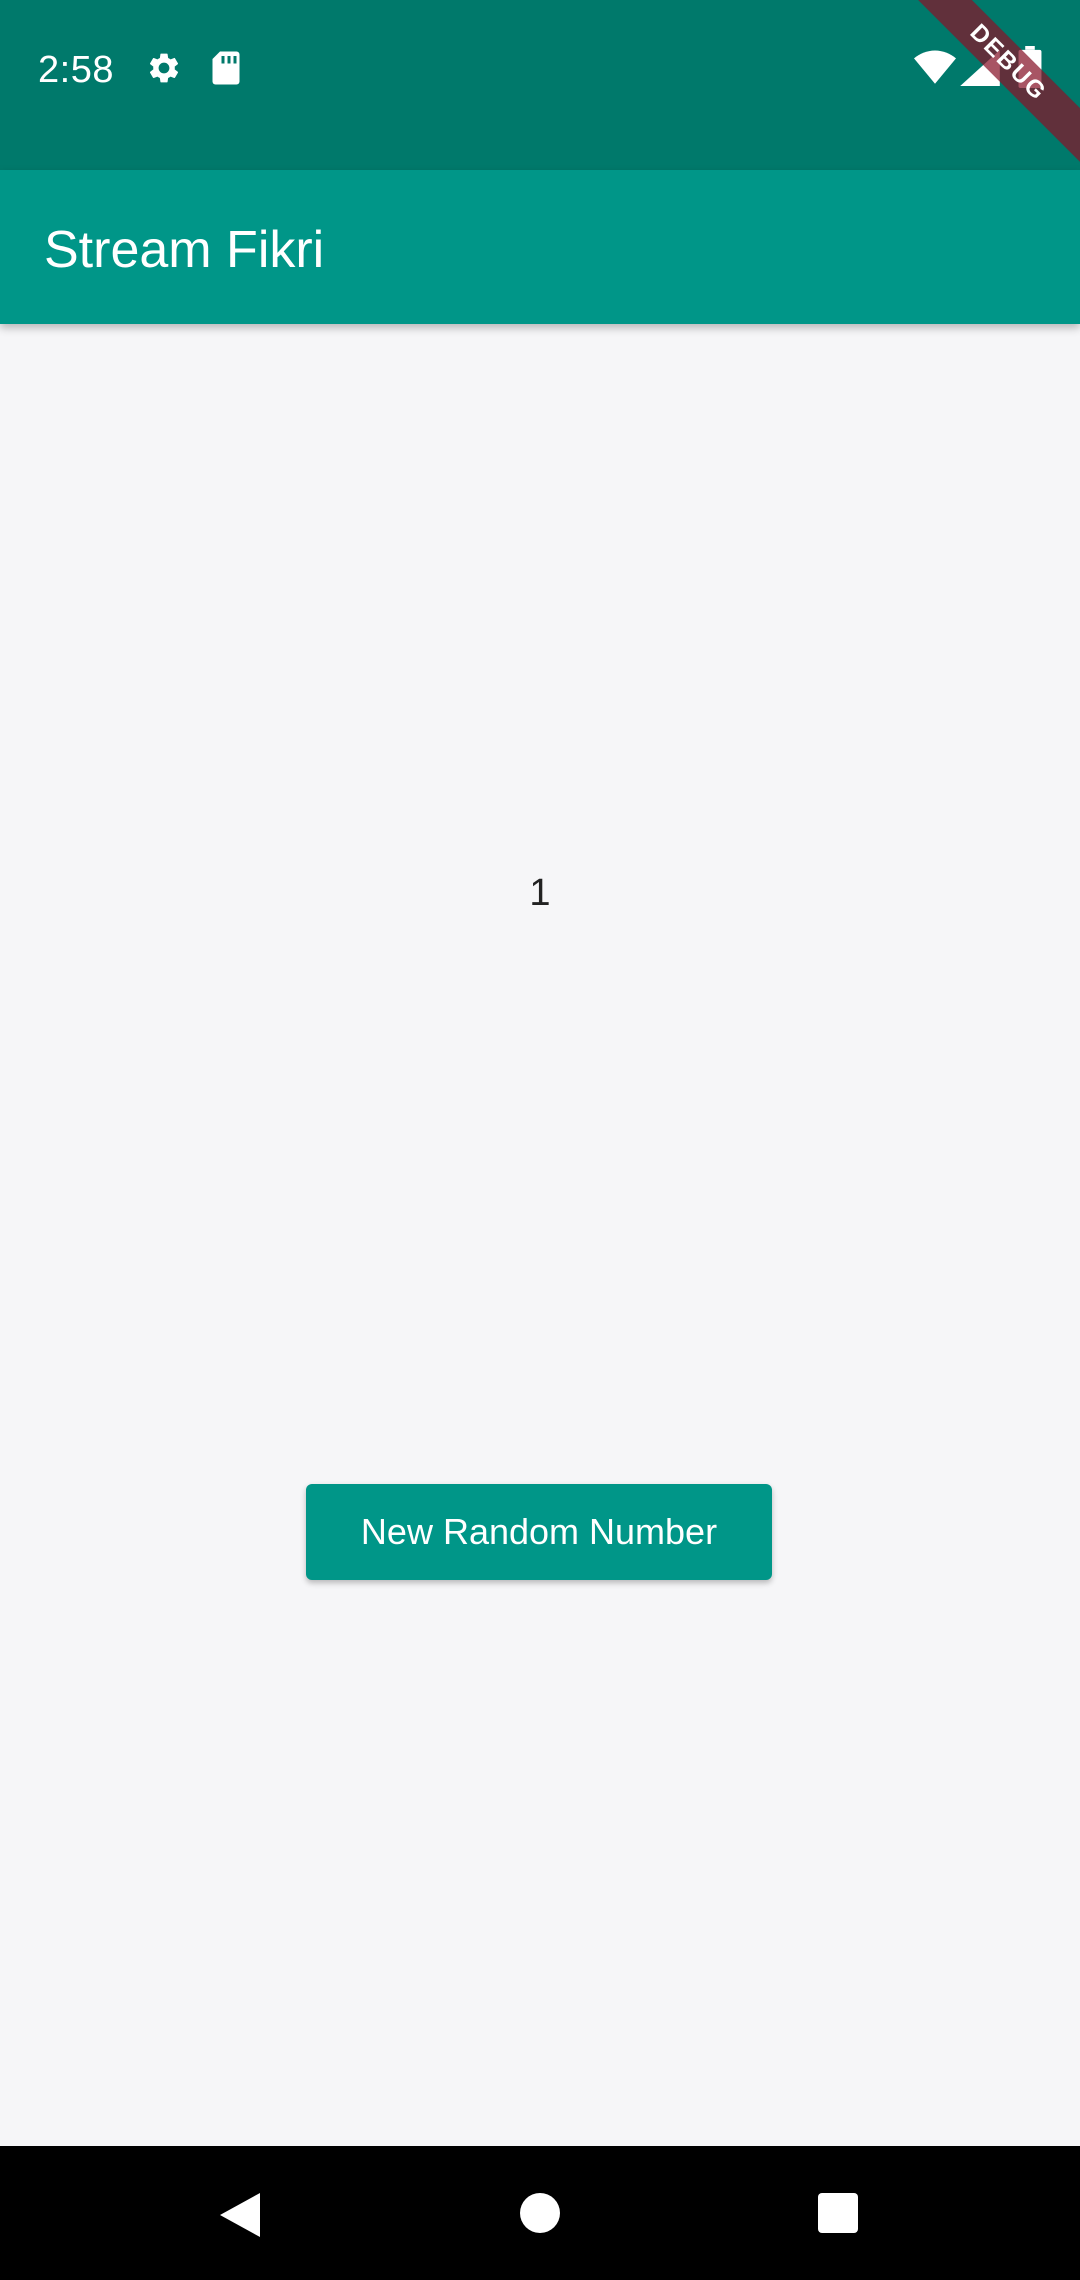 Image resolution: width=1080 pixels, height=2280 pixels. I want to click on gear-icon, so click(164, 68).